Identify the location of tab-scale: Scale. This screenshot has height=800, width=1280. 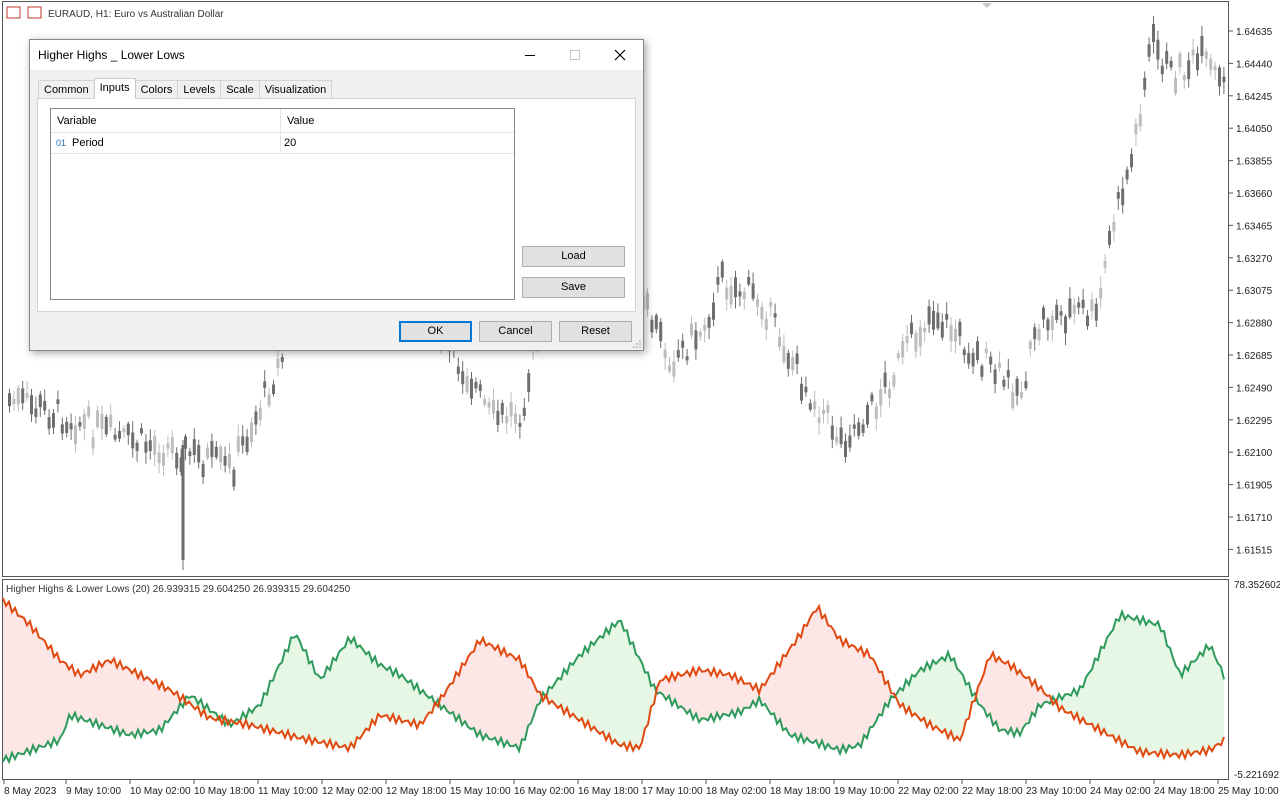
(240, 89).